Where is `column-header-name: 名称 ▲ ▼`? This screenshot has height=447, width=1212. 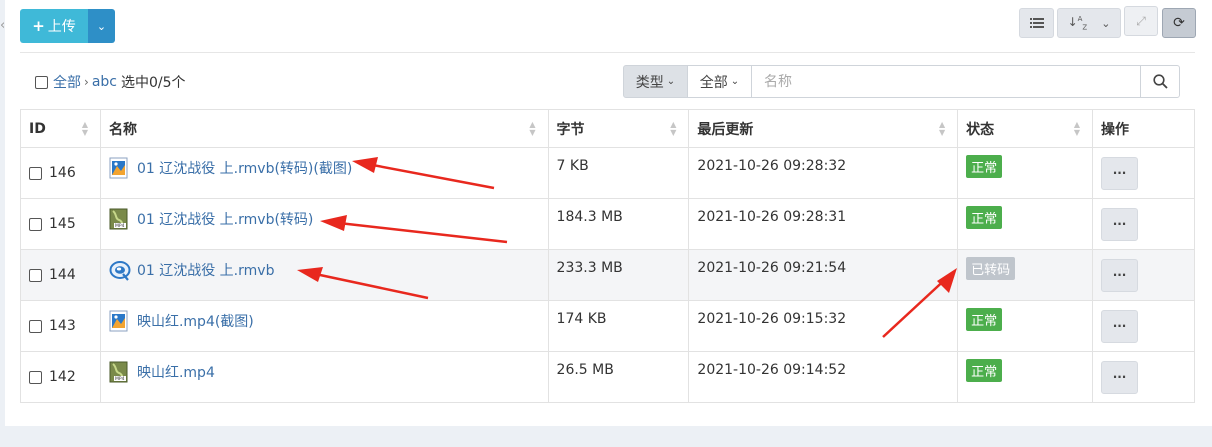
column-header-name: 名称 ▲ ▼ is located at coordinates (324, 128).